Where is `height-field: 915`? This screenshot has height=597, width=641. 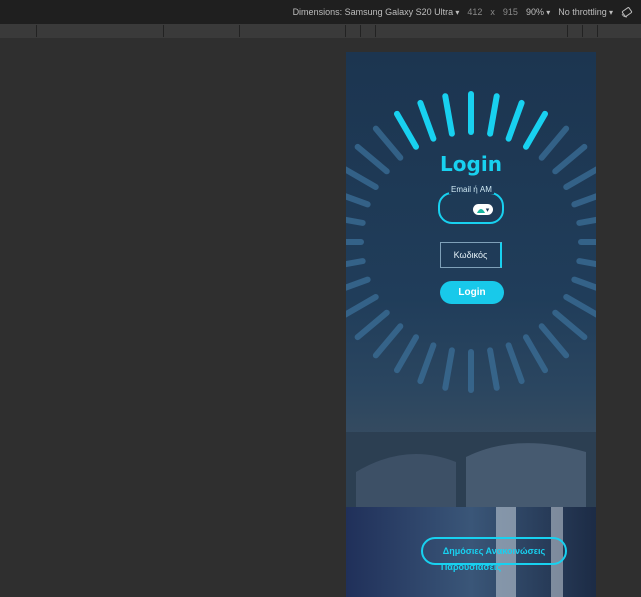 height-field: 915 is located at coordinates (510, 12).